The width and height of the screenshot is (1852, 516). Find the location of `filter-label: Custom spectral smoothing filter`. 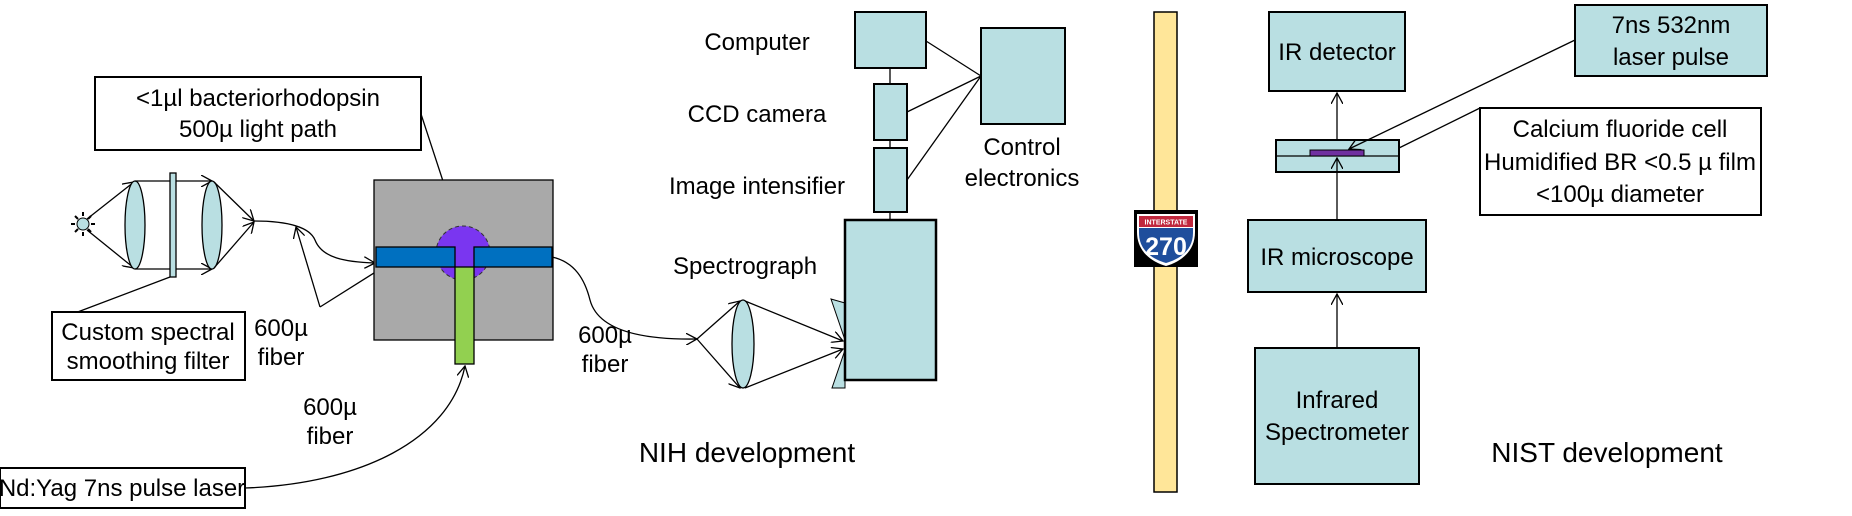

filter-label: Custom spectral smoothing filter is located at coordinates (148, 346).